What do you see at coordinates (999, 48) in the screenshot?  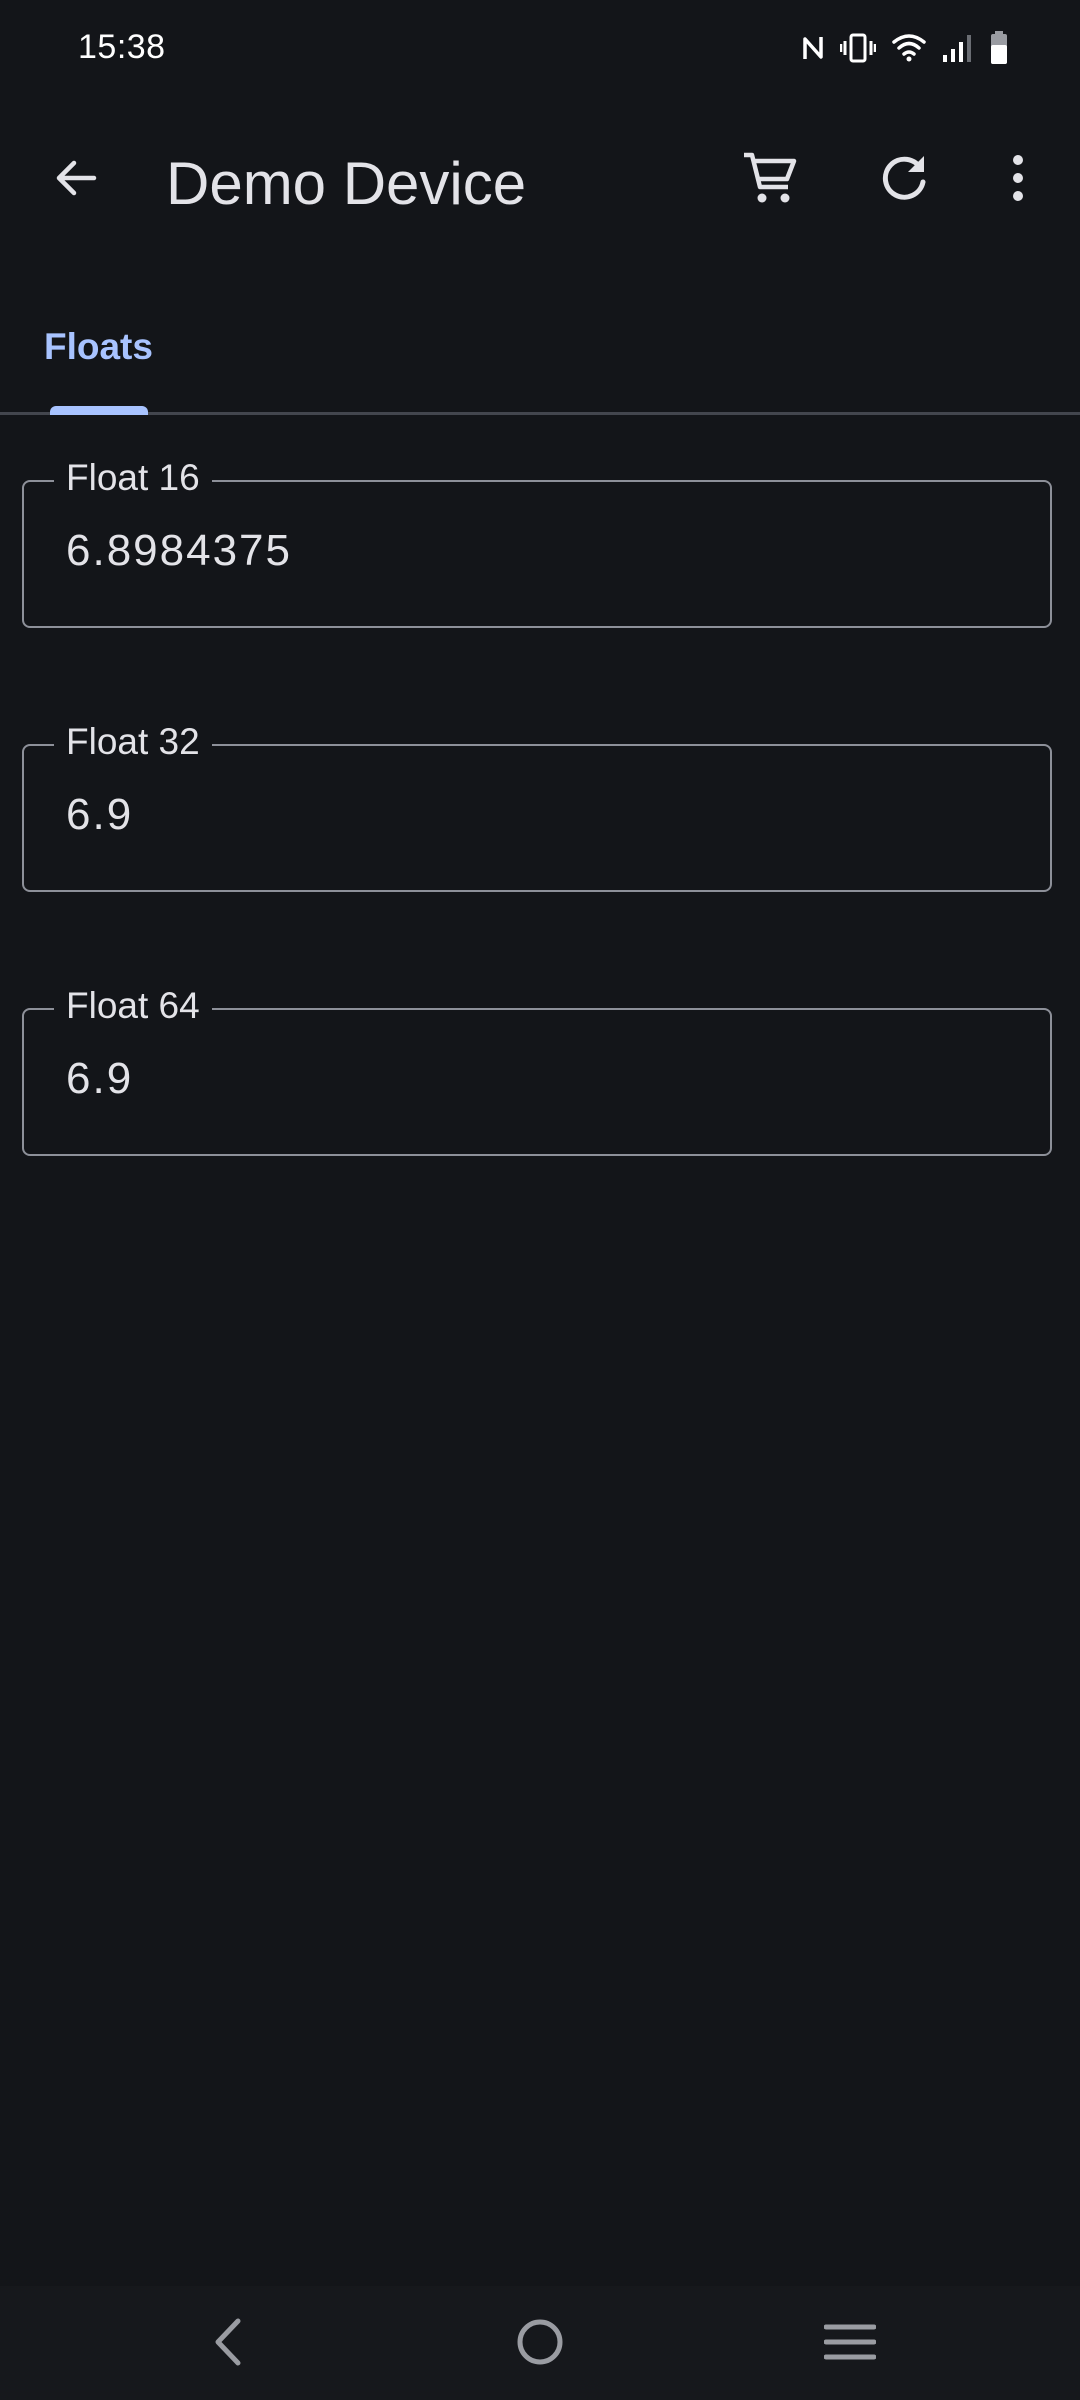 I see `battery-icon` at bounding box center [999, 48].